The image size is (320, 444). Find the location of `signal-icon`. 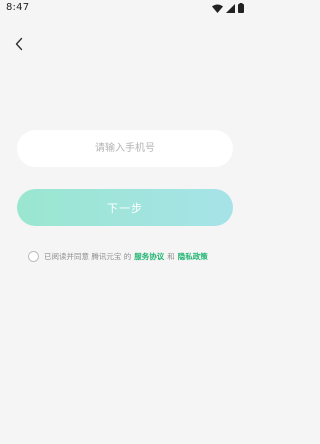

signal-icon is located at coordinates (230, 8).